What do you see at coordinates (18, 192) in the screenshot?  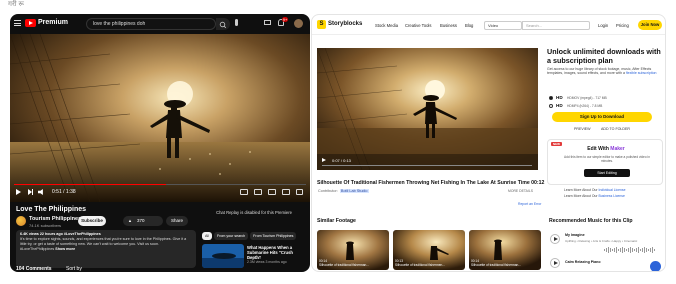 I see `play-icon` at bounding box center [18, 192].